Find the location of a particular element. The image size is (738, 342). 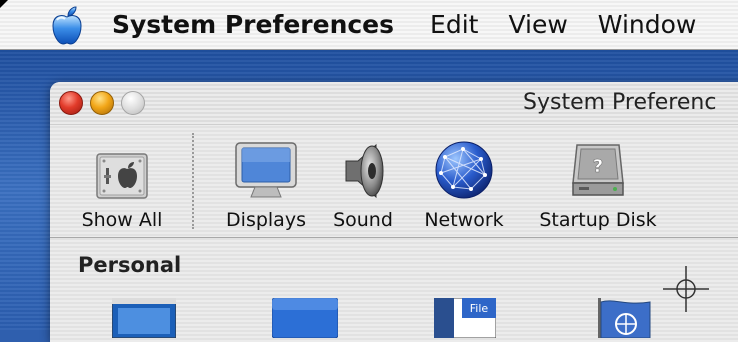

toolbar-label: Show All is located at coordinates (122, 220).